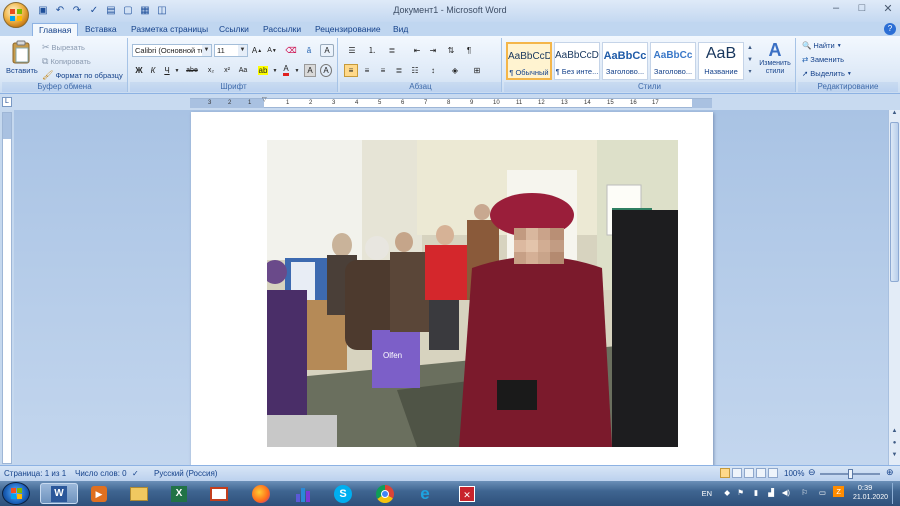 The width and height of the screenshot is (900, 506). What do you see at coordinates (63, 47) in the screenshot?
I see `cut-button: ✂ Вырезать` at bounding box center [63, 47].